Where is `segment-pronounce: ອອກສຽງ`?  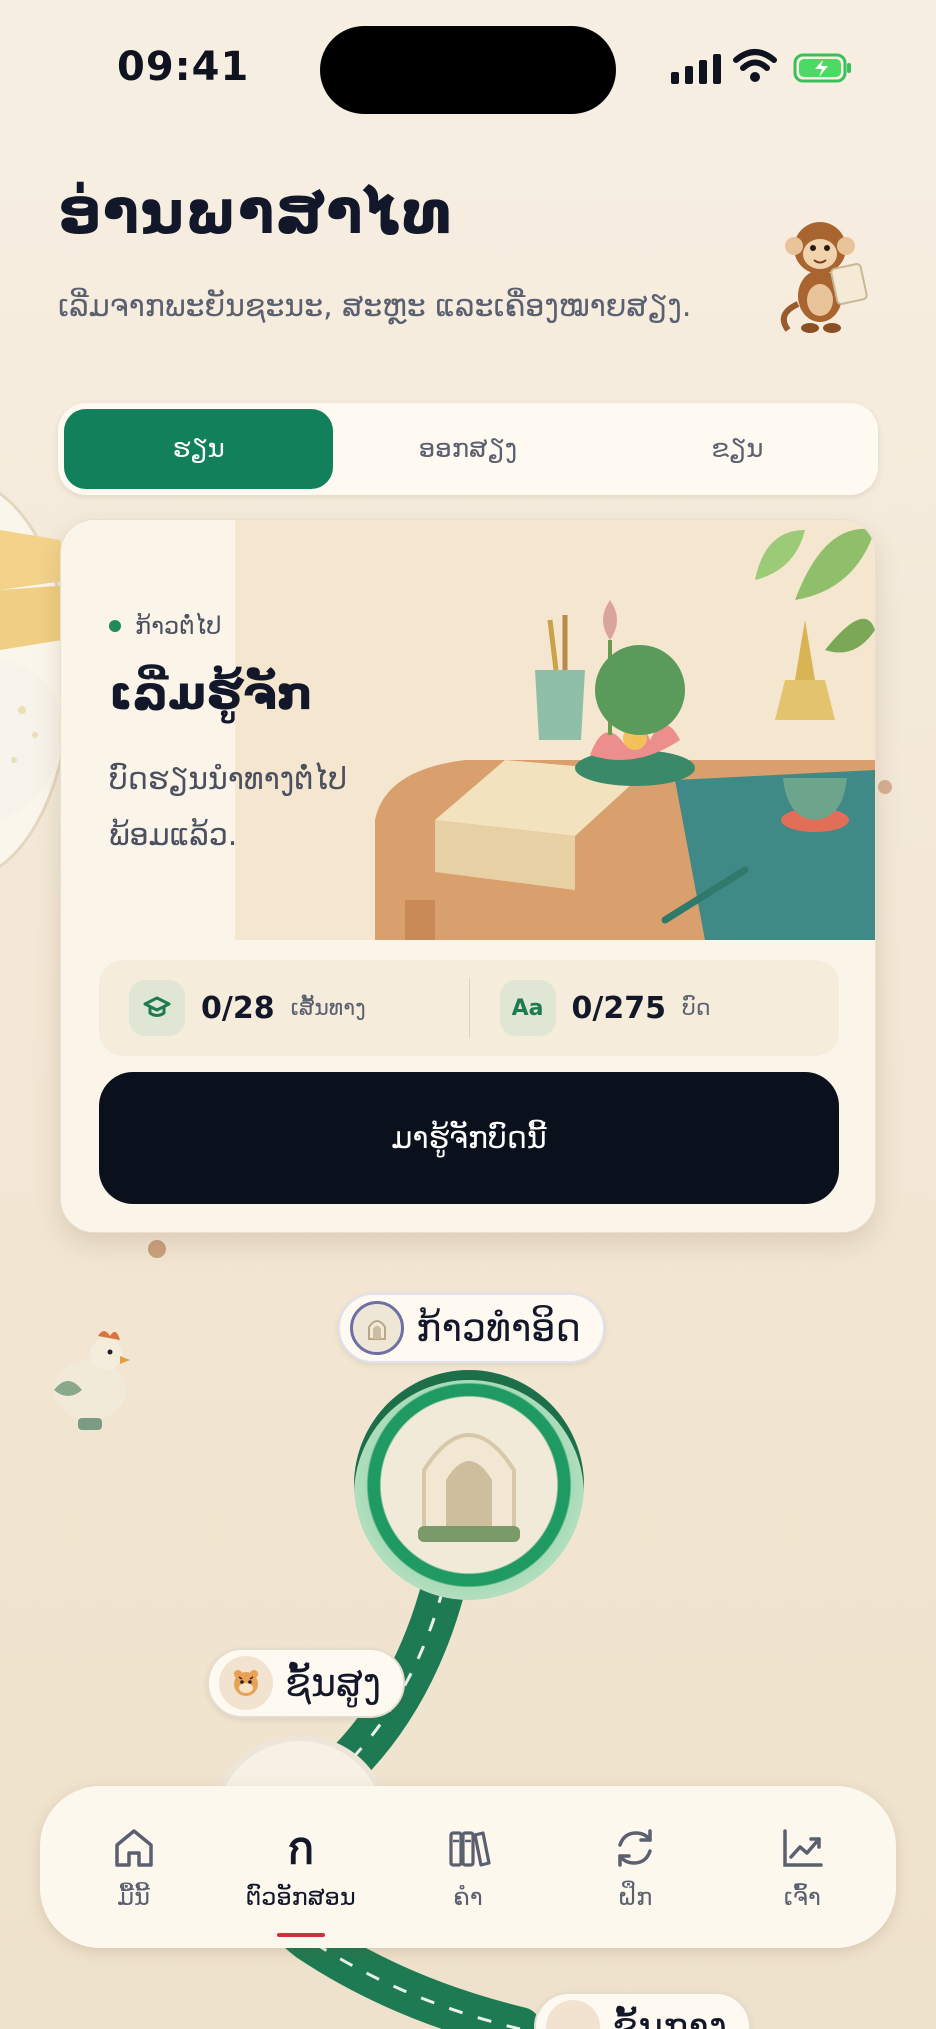 segment-pronounce: ອອກສຽງ is located at coordinates (467, 449).